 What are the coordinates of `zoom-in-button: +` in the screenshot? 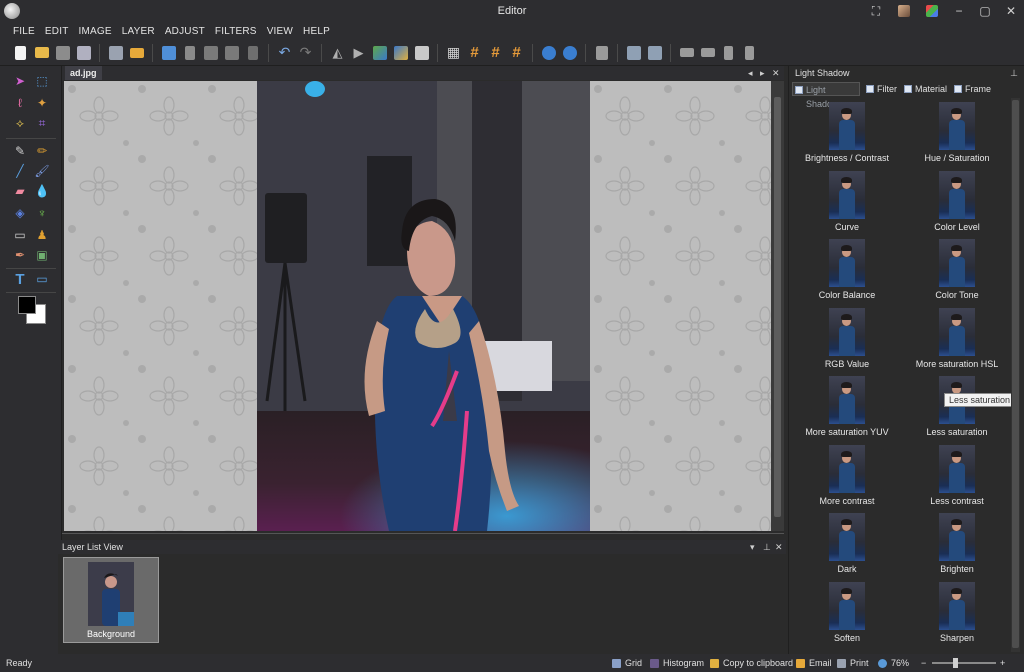 It's located at (1002, 663).